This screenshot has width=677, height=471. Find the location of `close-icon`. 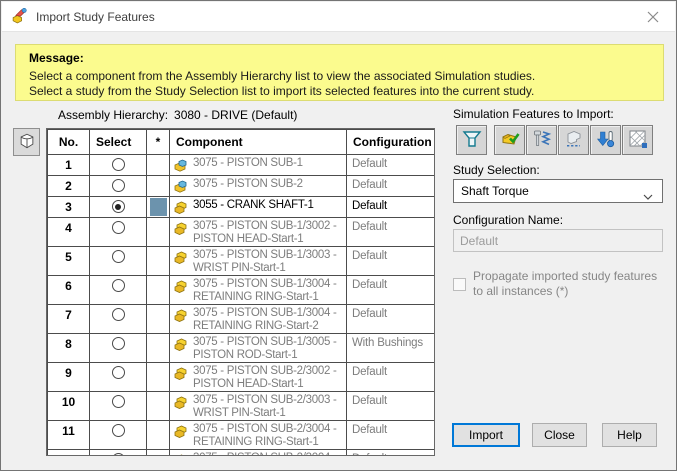

close-icon is located at coordinates (652, 16).